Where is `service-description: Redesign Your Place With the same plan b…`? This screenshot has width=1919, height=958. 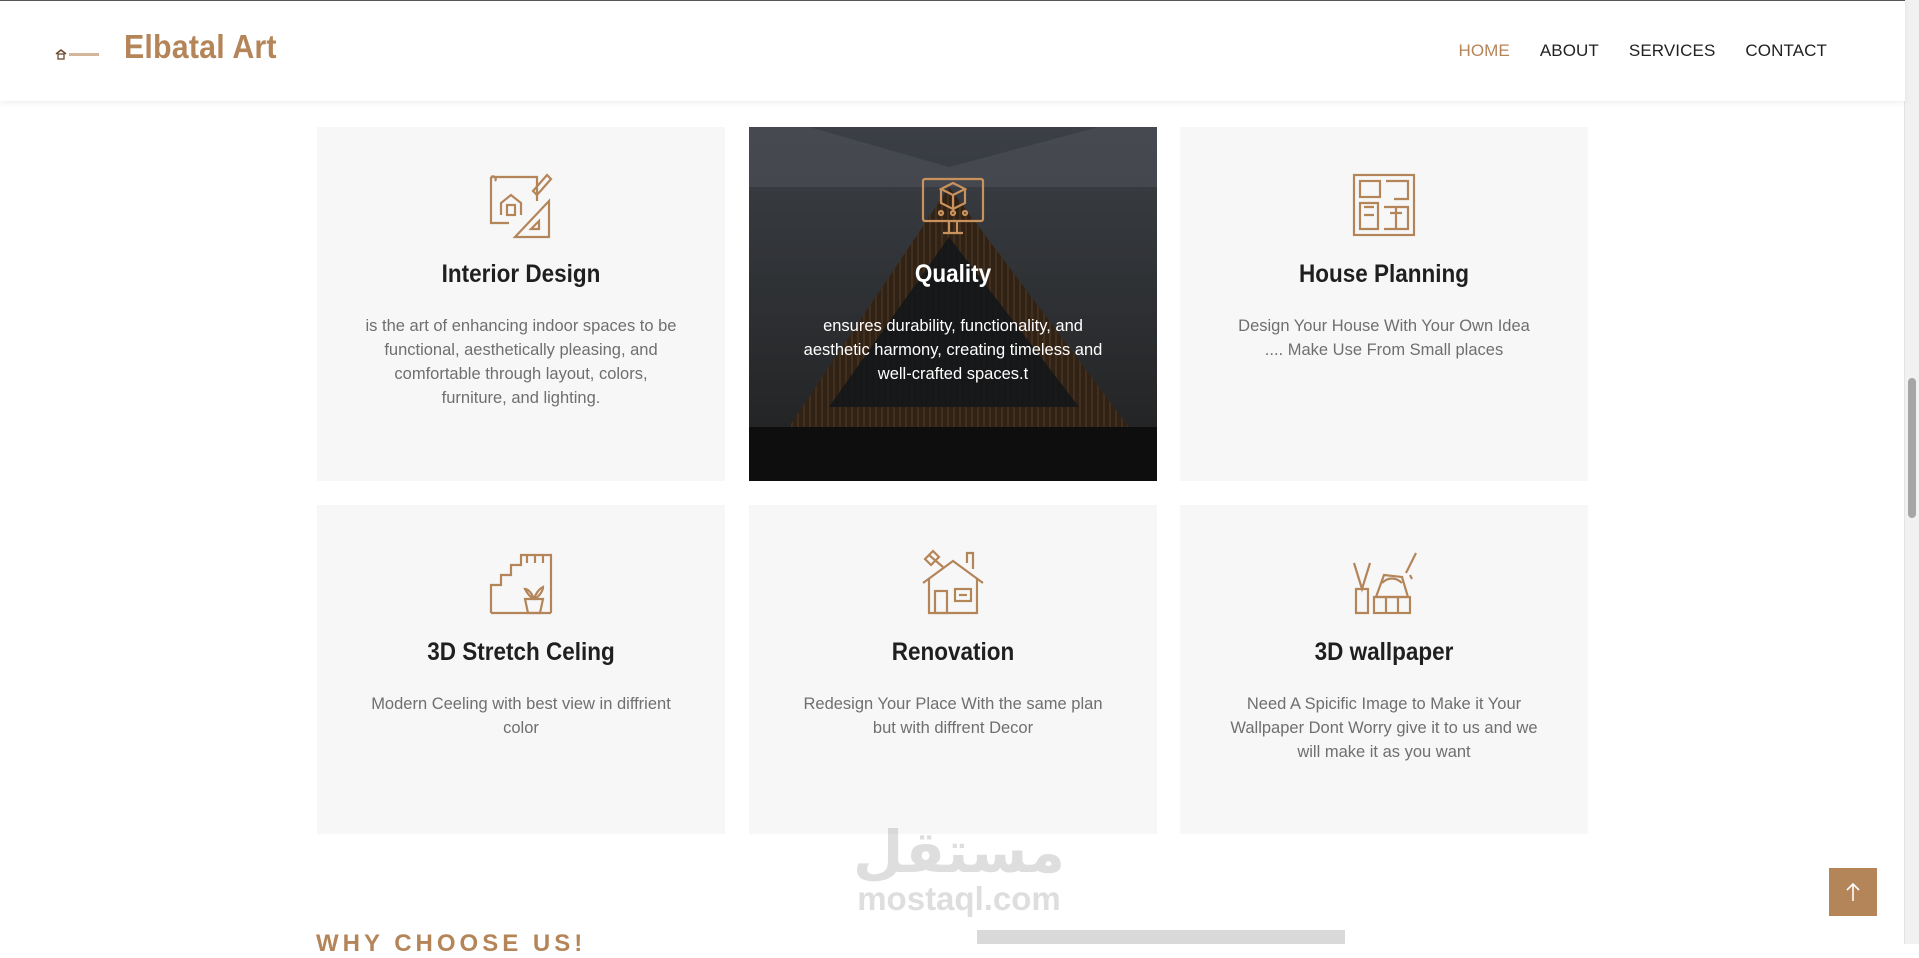
service-description: Redesign Your Place With the same plan b… is located at coordinates (953, 716).